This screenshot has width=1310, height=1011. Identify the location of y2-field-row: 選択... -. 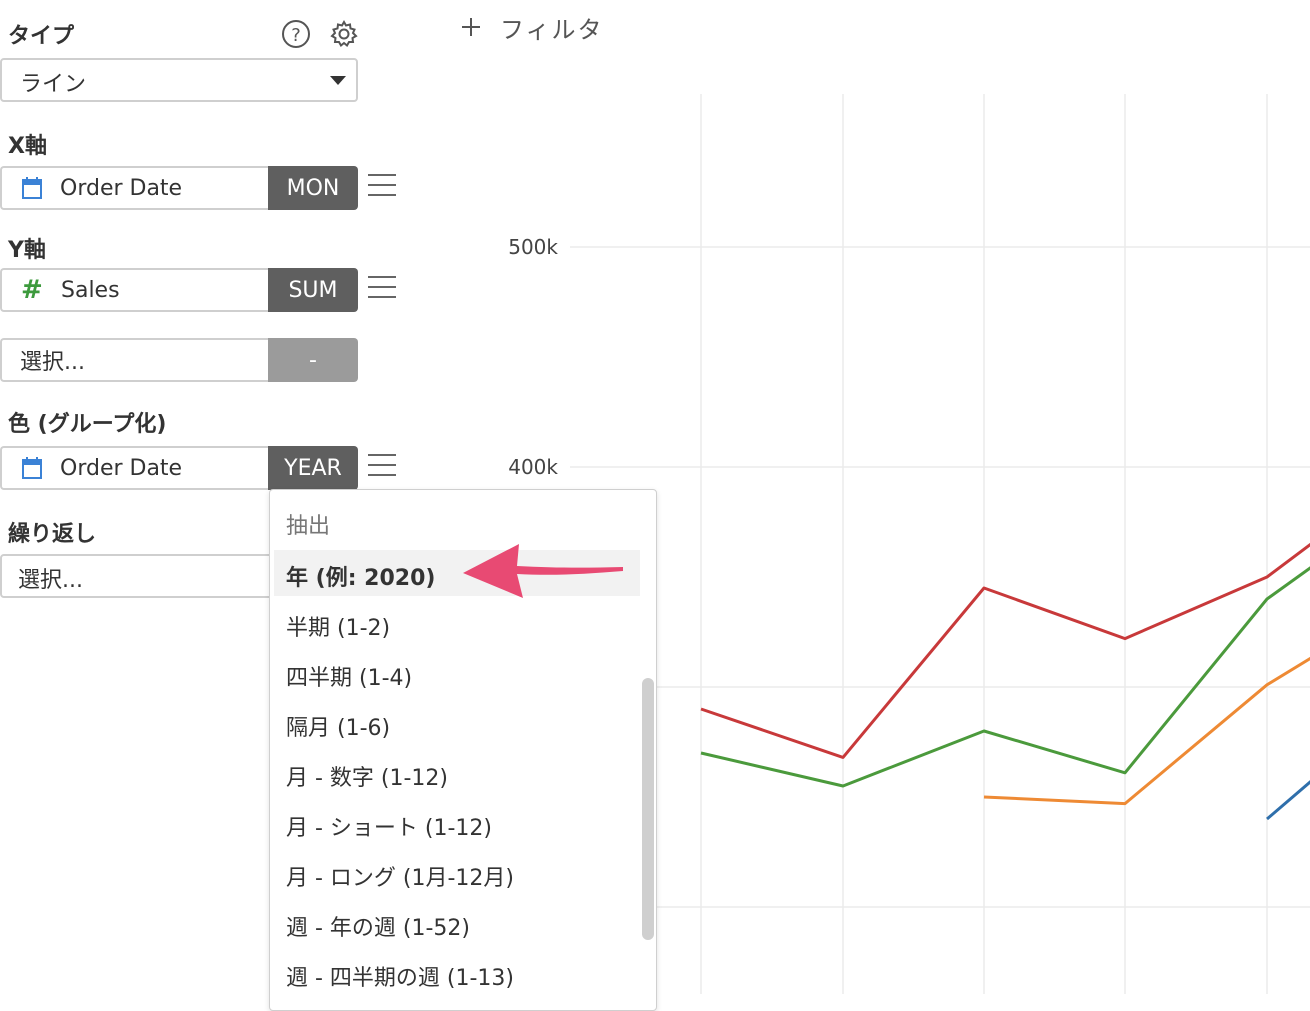
(200, 360).